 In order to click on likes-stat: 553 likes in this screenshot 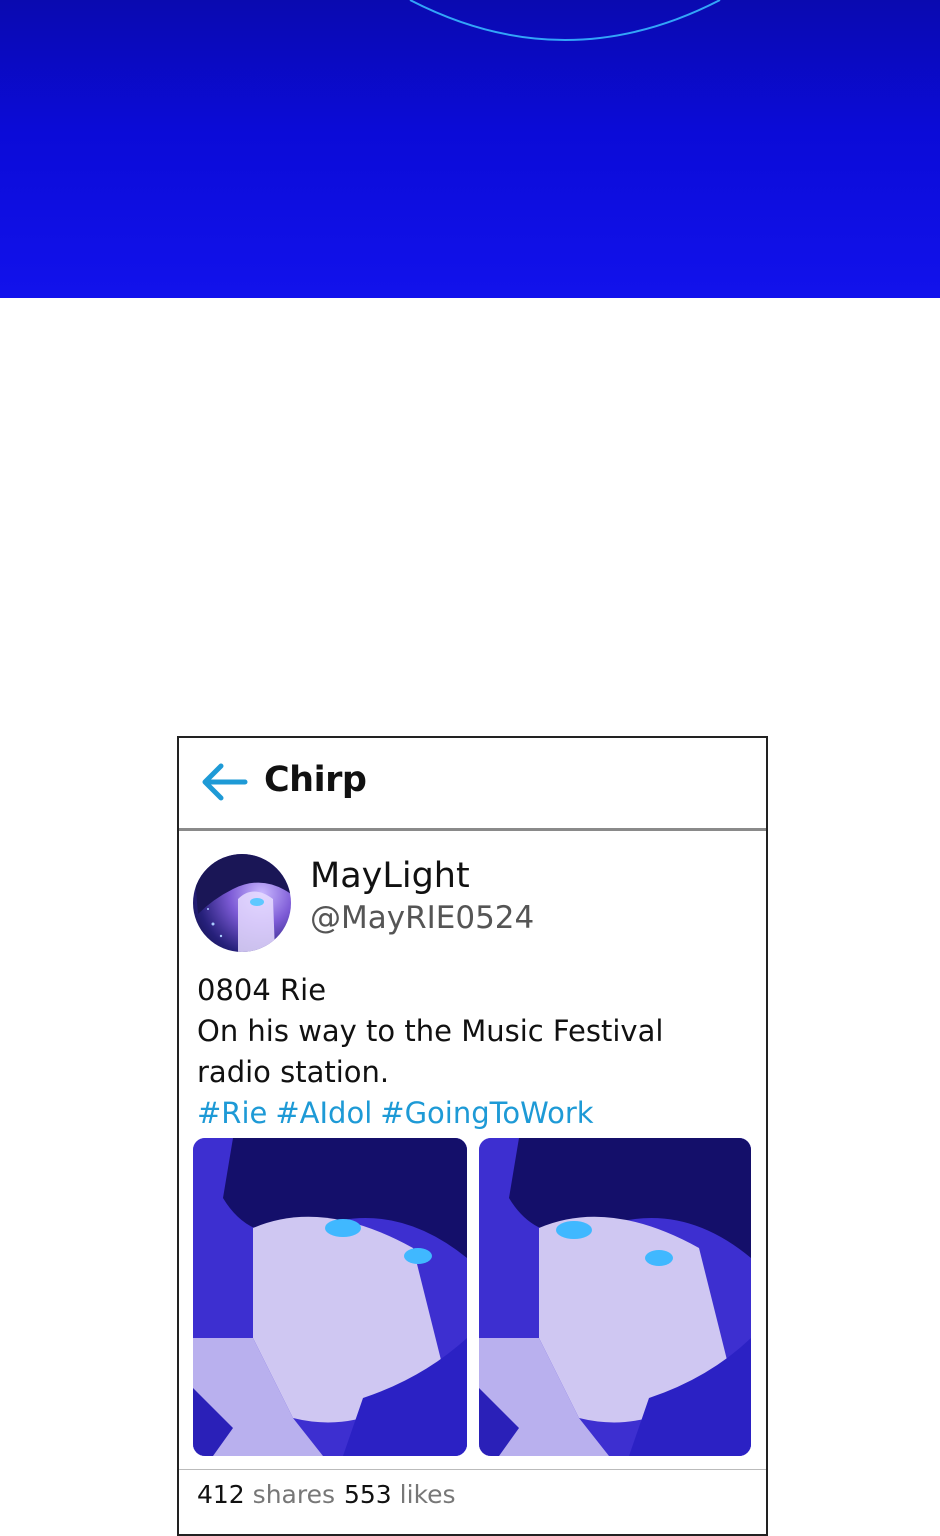, I will do `click(400, 1494)`.